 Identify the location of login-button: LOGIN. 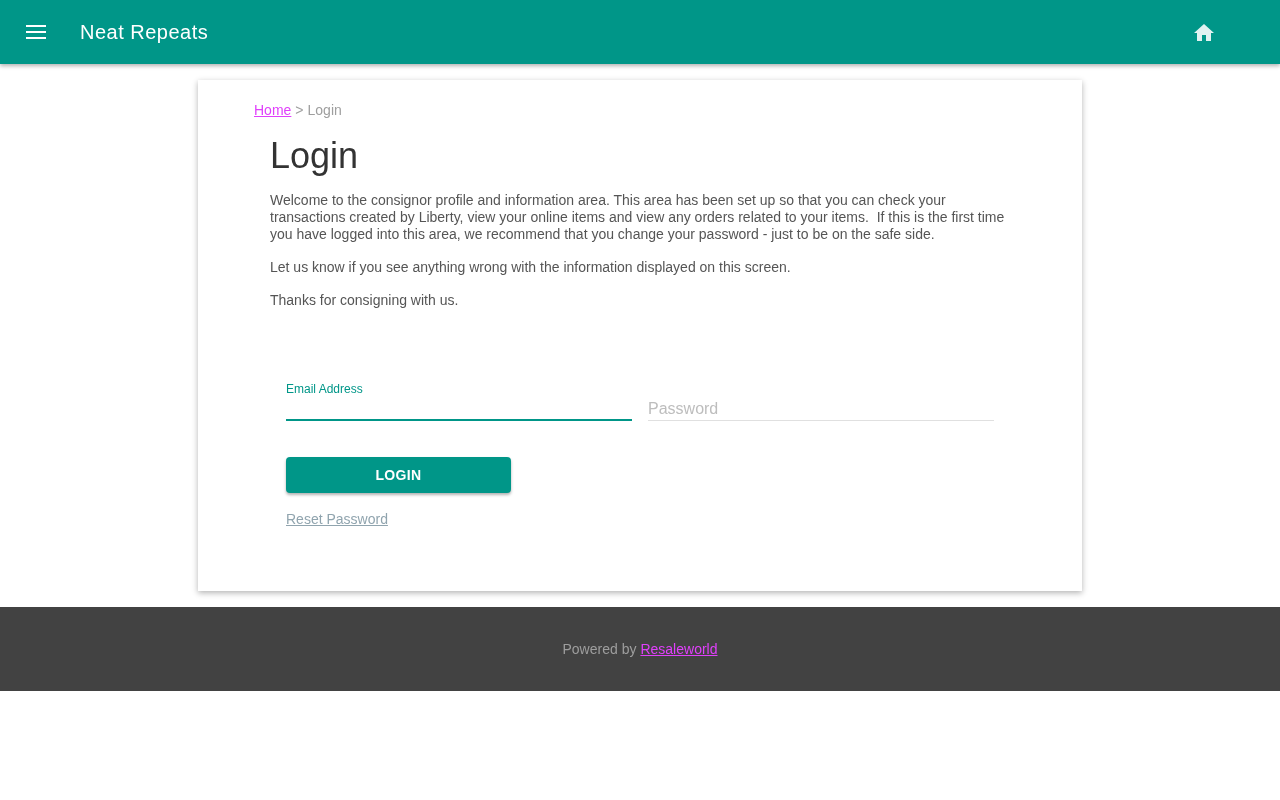
(398, 475).